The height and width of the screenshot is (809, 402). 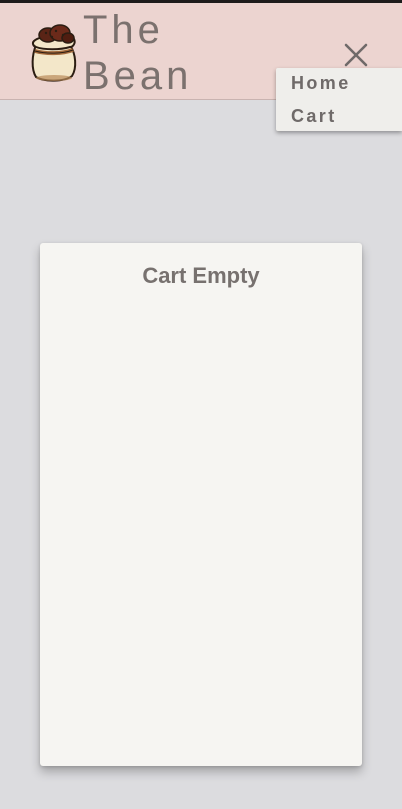 What do you see at coordinates (138, 76) in the screenshot?
I see `brand-line-2: Bean` at bounding box center [138, 76].